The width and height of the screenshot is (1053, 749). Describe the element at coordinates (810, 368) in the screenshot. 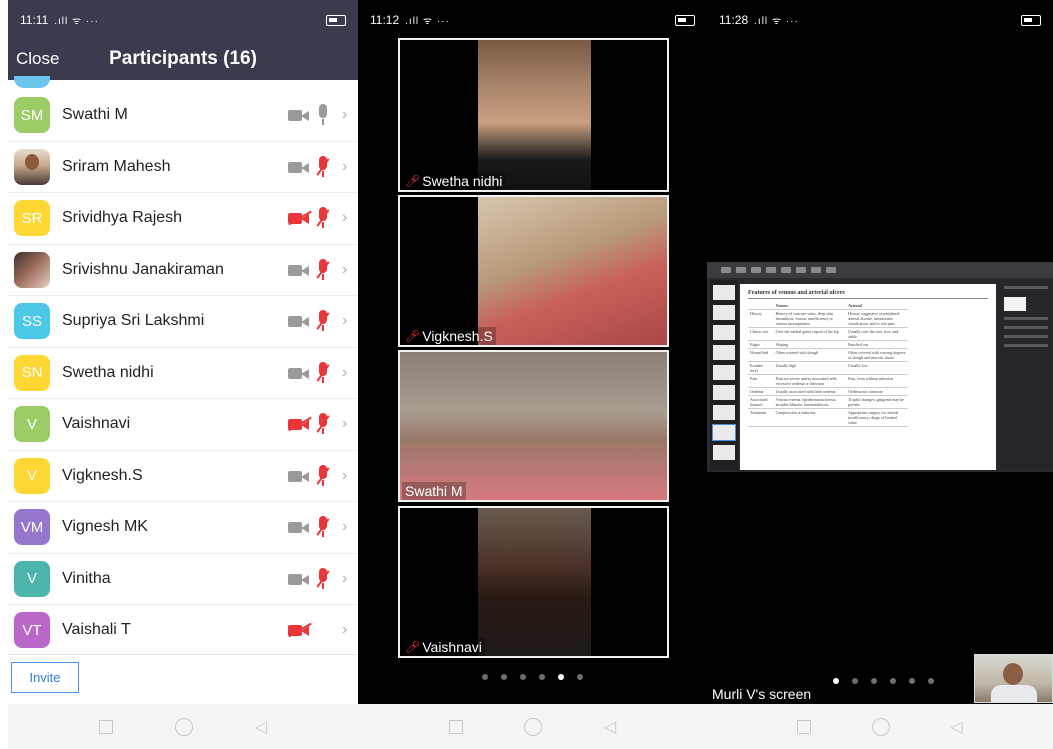

I see `table-cell: Usually high` at that location.